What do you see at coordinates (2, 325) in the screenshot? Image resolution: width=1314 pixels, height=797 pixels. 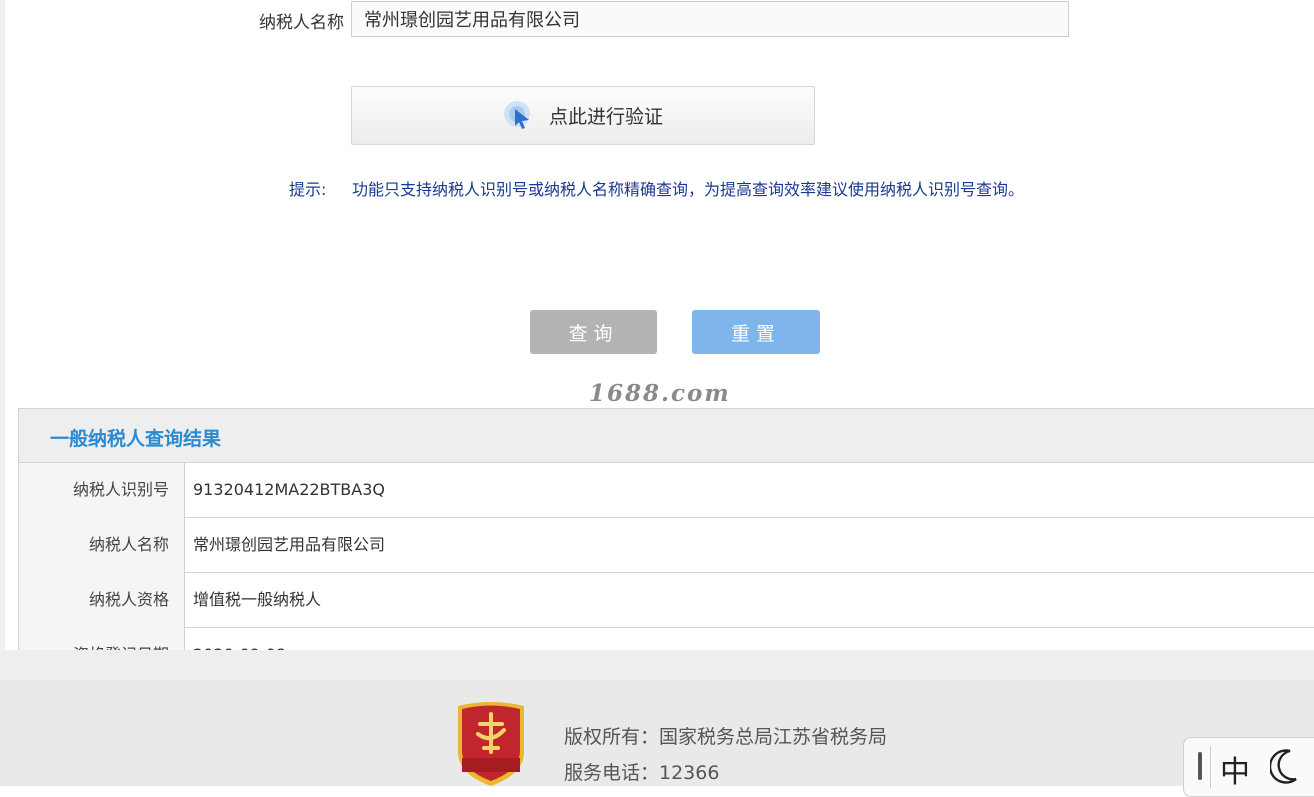 I see `left-edge` at bounding box center [2, 325].